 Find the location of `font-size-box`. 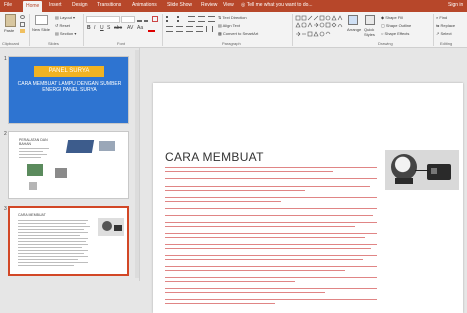

font-size-box is located at coordinates (128, 19).